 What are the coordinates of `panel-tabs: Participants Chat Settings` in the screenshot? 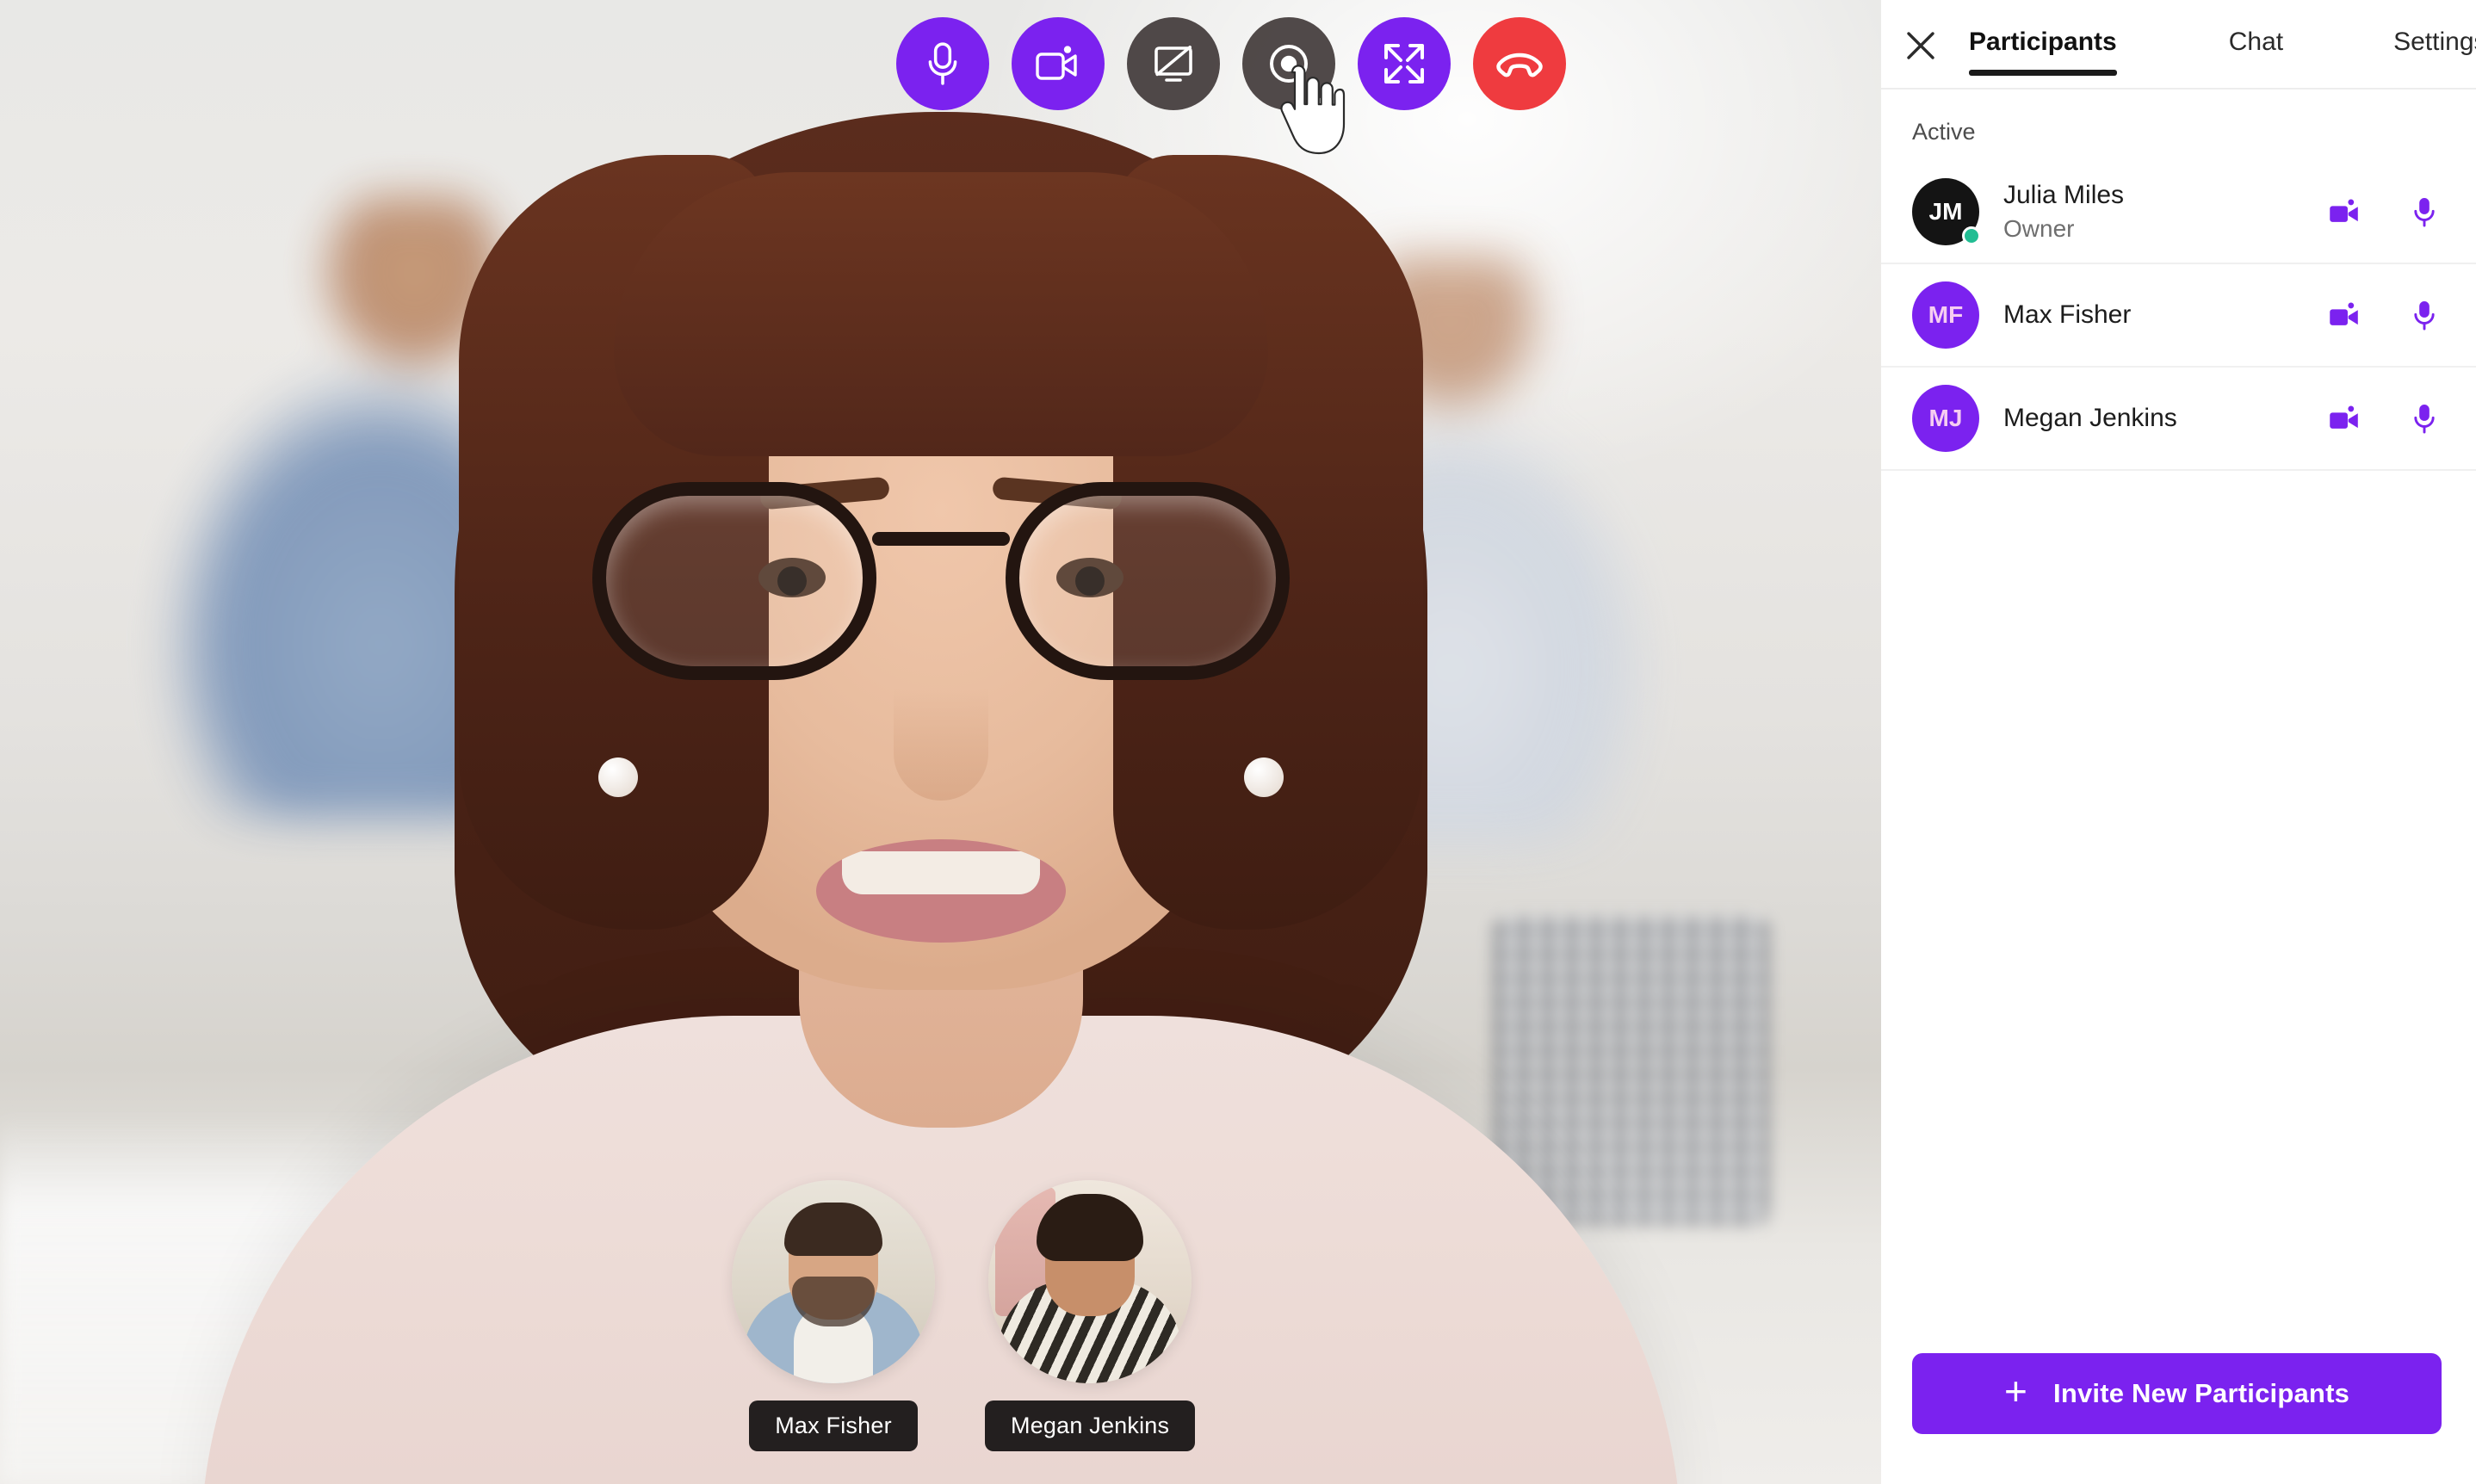 It's located at (2207, 47).